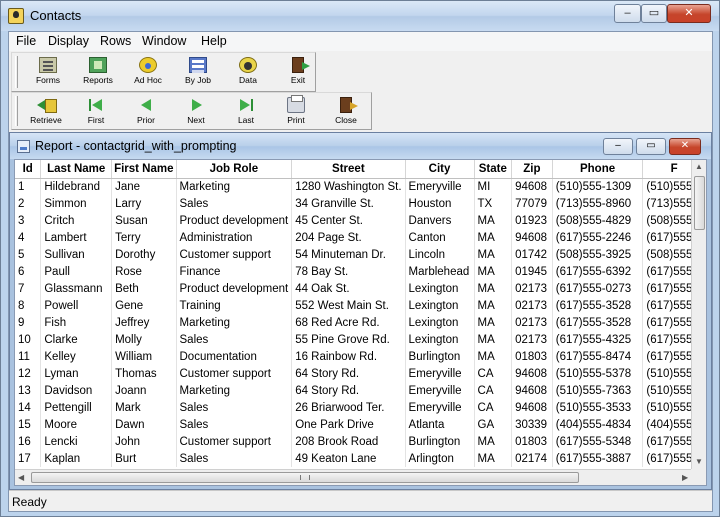  What do you see at coordinates (348, 407) in the screenshot?
I see `table-cell: 26 Briarwood Ter.` at bounding box center [348, 407].